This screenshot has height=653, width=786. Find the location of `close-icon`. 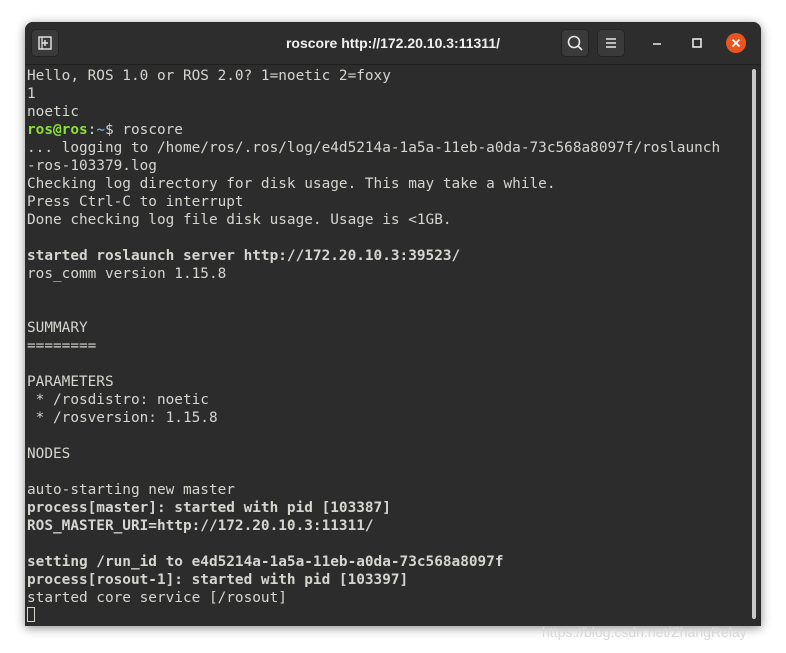

close-icon is located at coordinates (736, 43).